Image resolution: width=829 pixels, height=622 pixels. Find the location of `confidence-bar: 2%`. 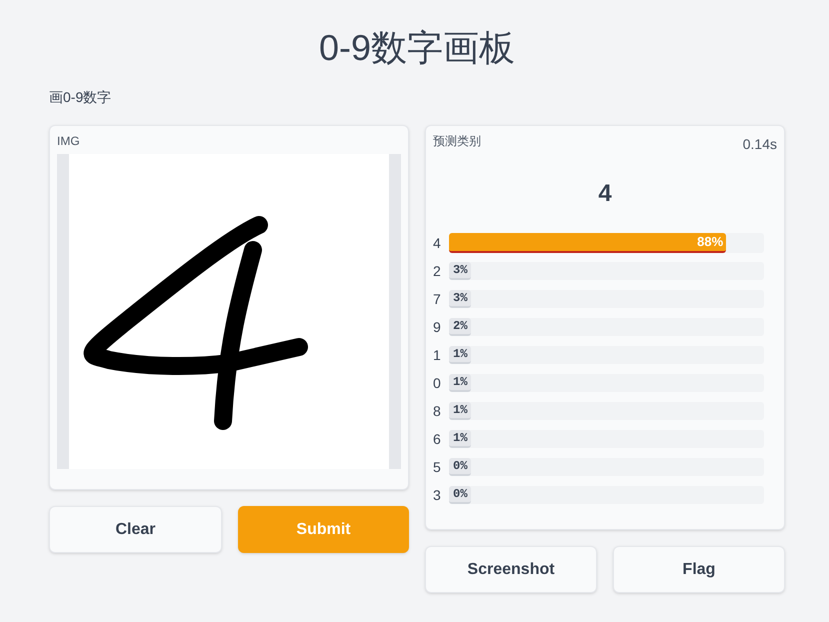

confidence-bar: 2% is located at coordinates (460, 327).